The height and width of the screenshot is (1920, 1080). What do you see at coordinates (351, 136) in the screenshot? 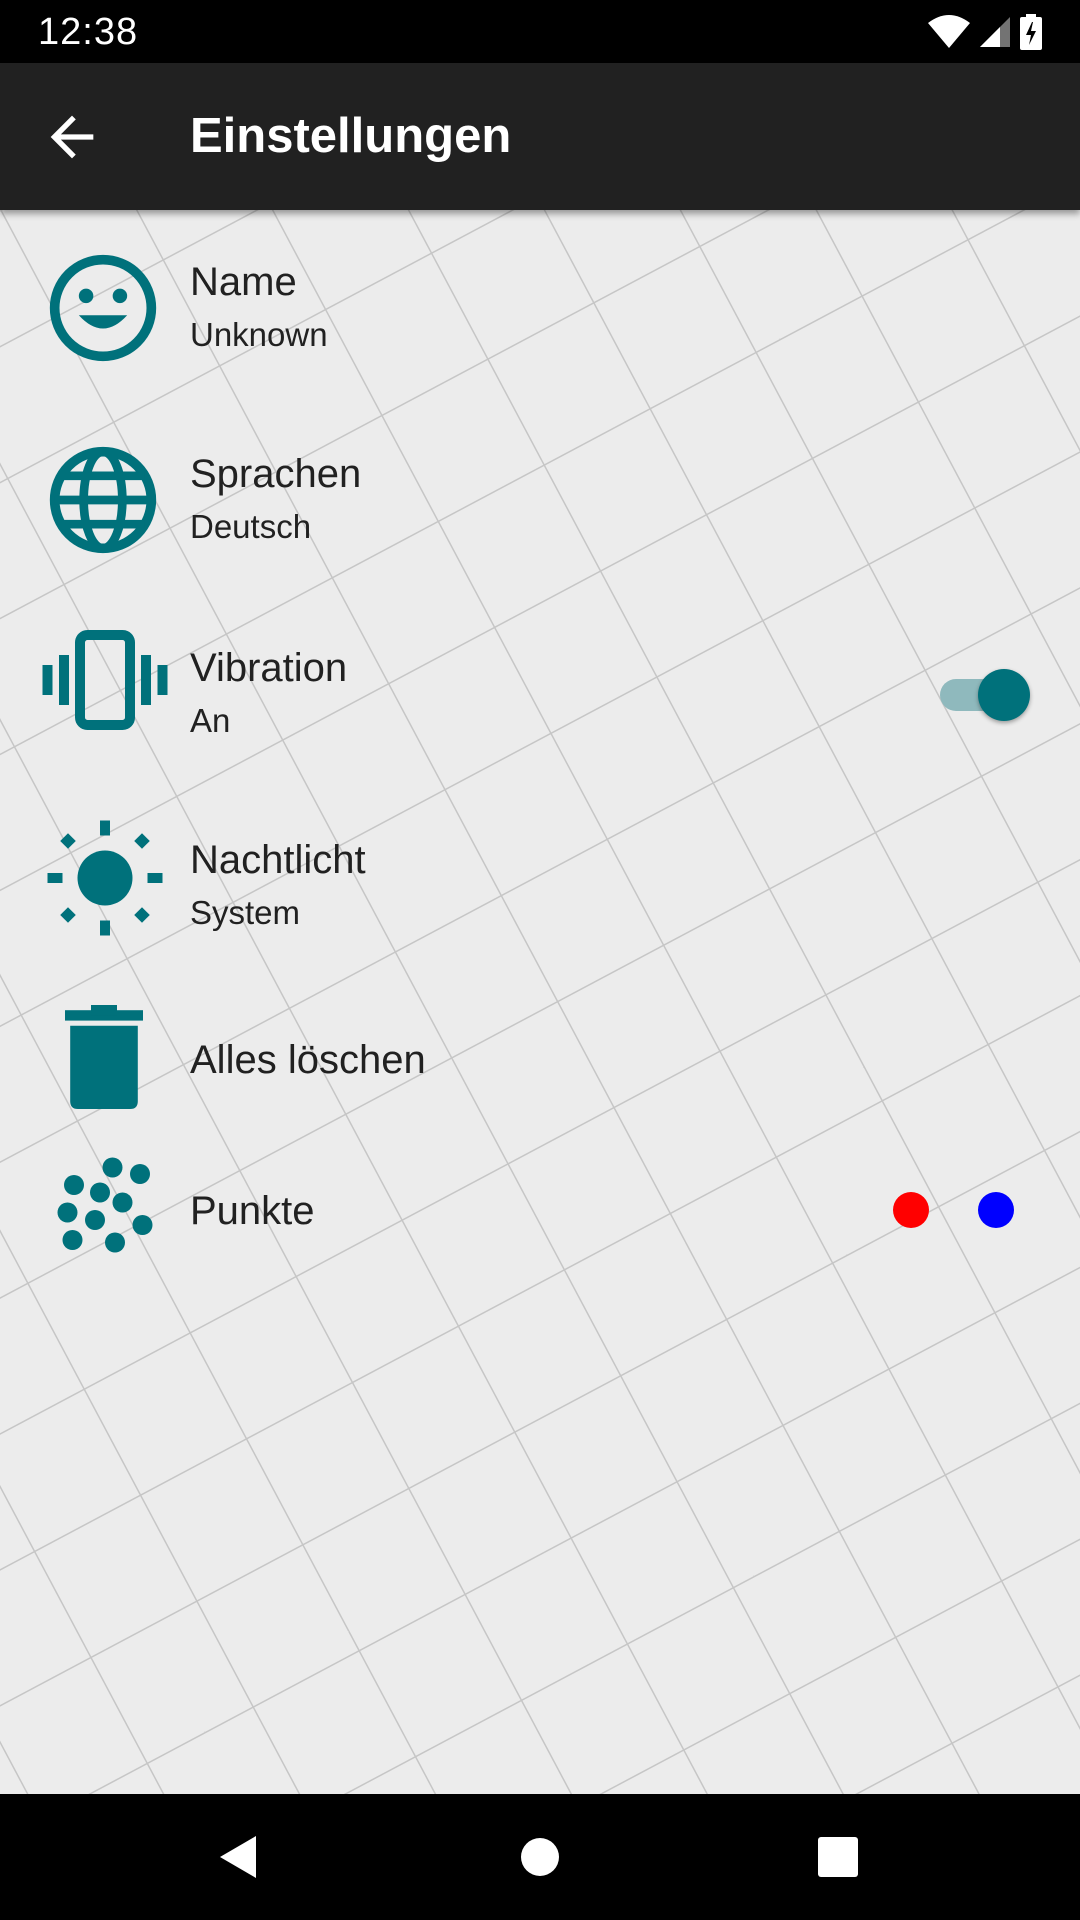
I see `page-title: Einstellungen` at bounding box center [351, 136].